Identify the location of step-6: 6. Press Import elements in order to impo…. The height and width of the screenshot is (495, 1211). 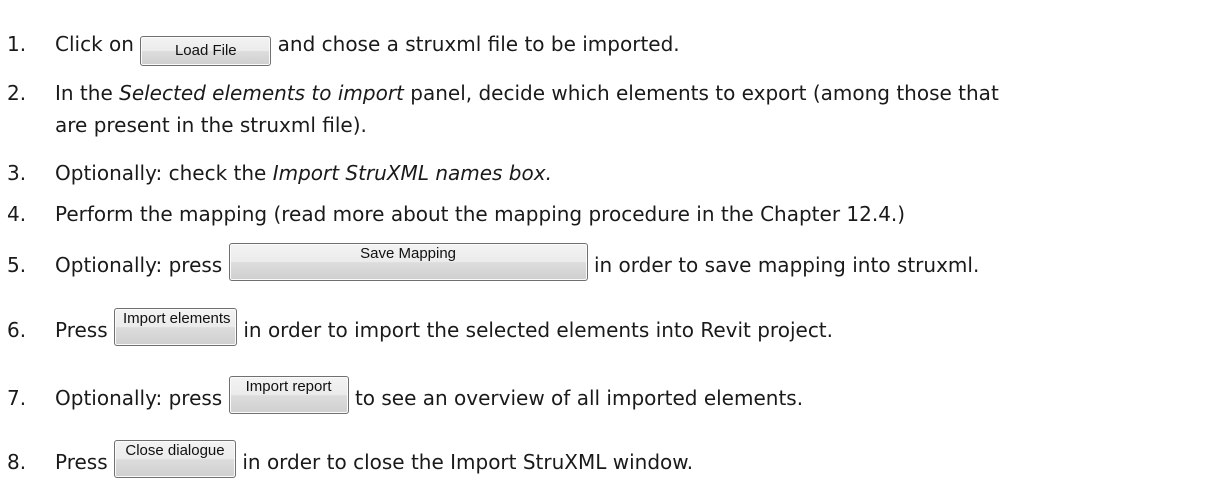
(597, 327).